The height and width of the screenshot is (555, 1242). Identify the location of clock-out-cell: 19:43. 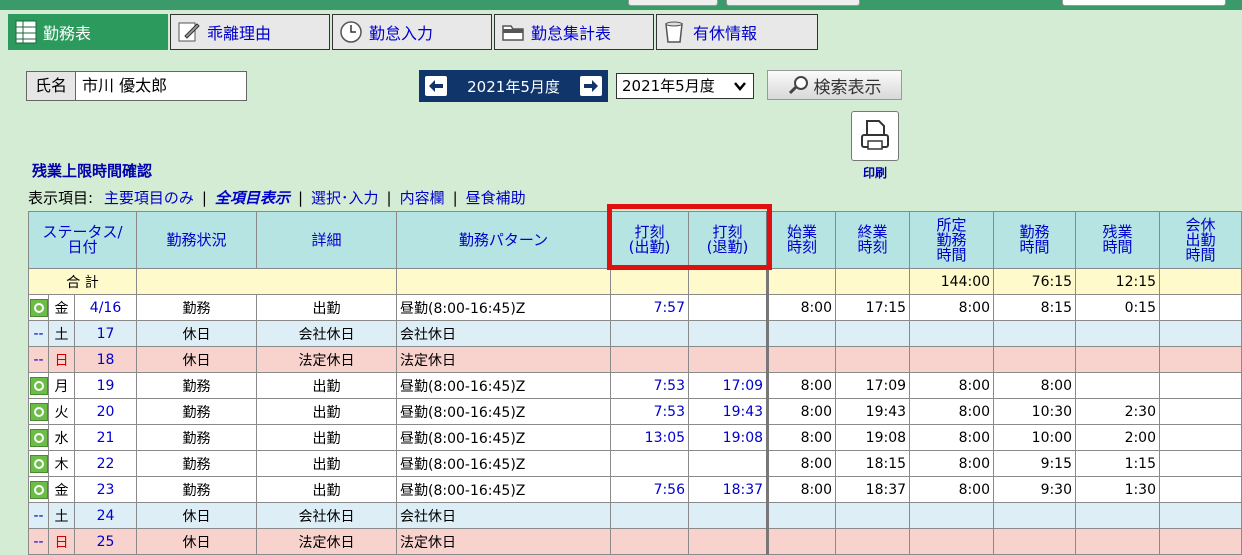
(729, 411).